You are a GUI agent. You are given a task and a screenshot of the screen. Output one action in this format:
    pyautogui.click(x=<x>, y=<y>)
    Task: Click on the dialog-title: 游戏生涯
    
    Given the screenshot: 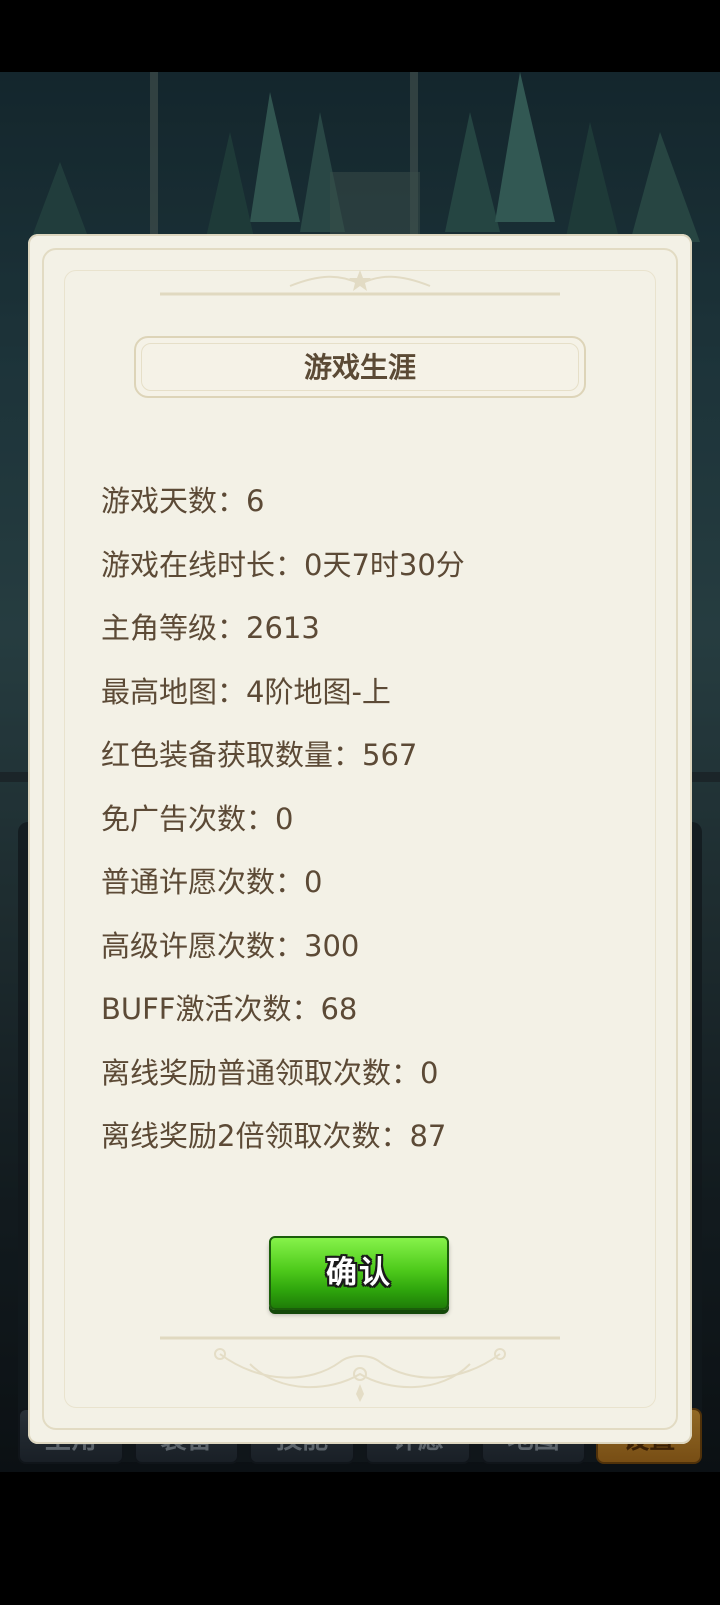 What is the action you would take?
    pyautogui.click(x=359, y=367)
    